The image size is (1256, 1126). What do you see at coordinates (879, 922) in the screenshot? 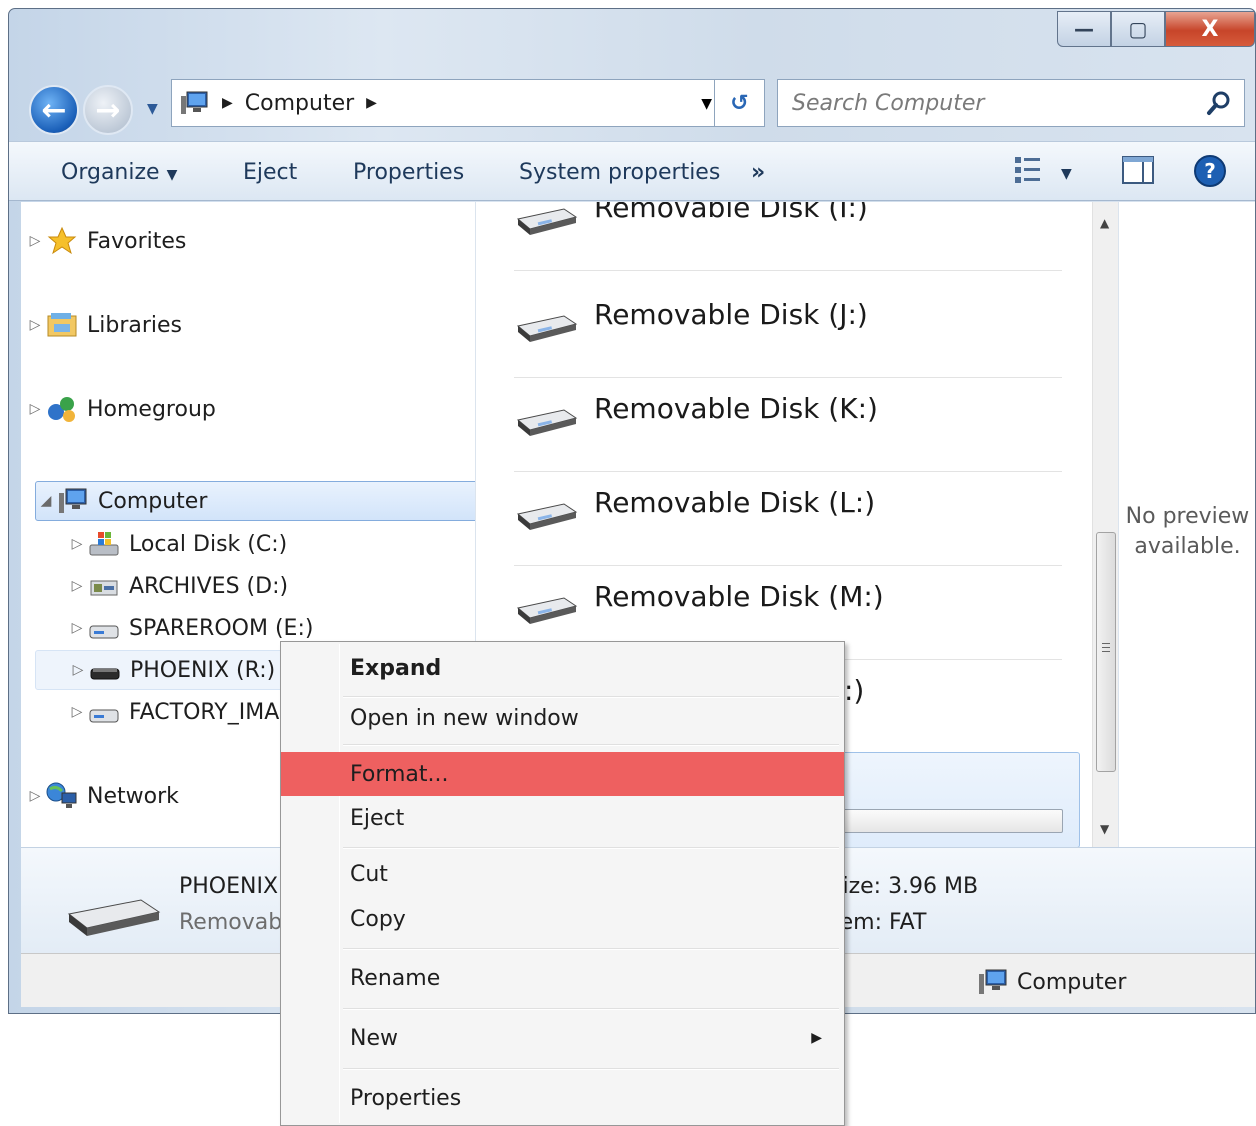
I see `details-filesystem: tem: FAT` at bounding box center [879, 922].